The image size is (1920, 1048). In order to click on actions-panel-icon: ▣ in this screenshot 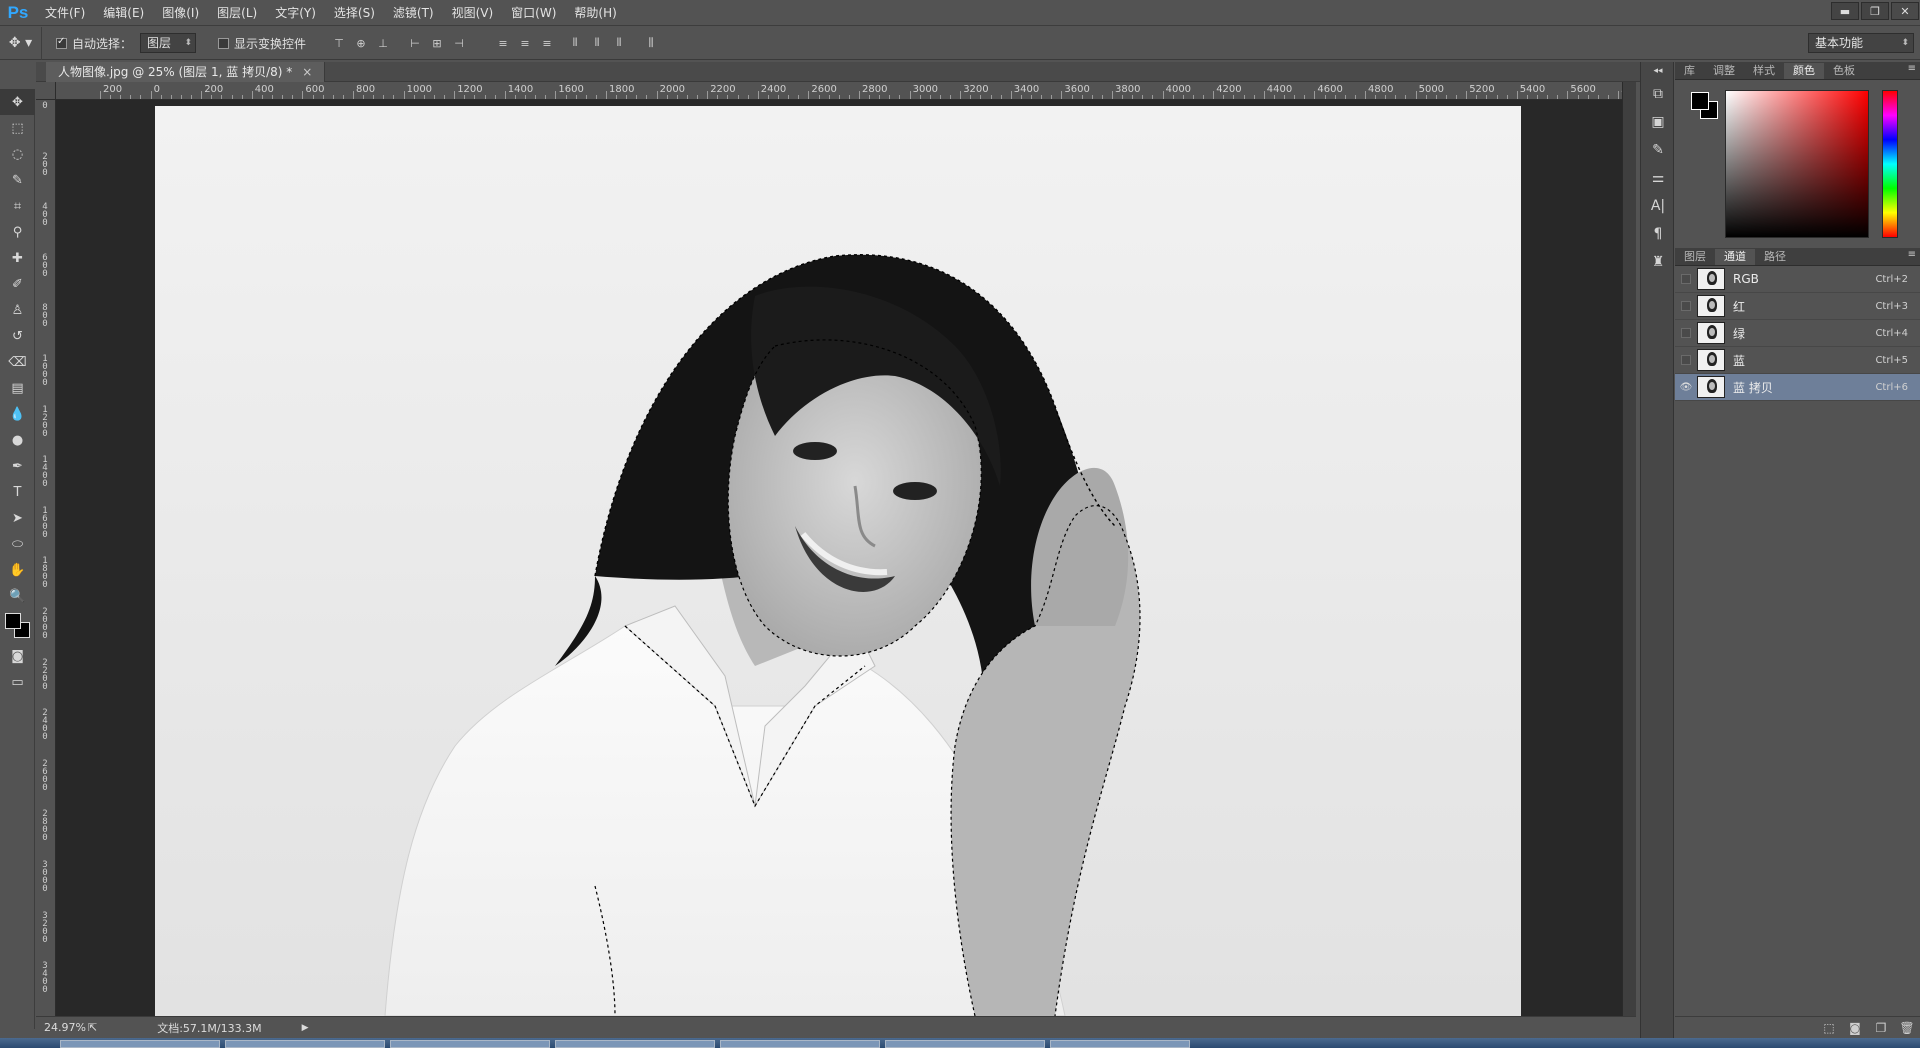, I will do `click(1658, 122)`.